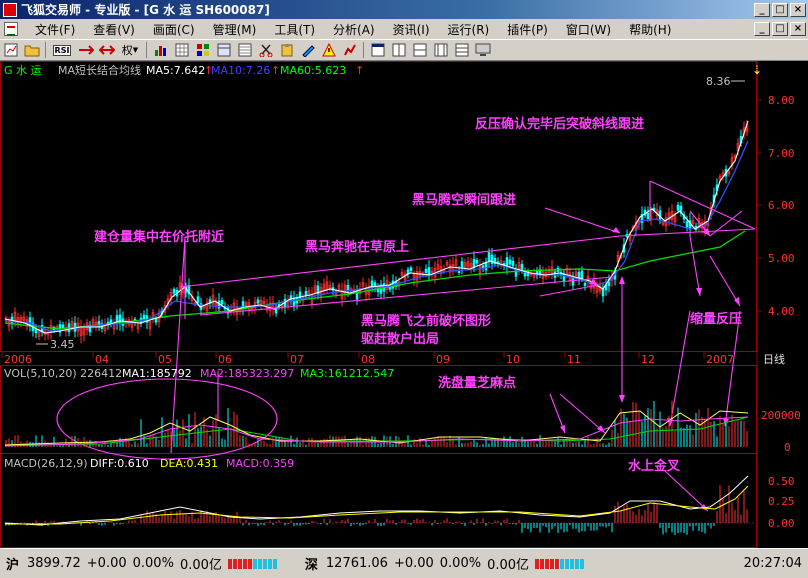  I want to click on bar-chart-icon, so click(160, 50).